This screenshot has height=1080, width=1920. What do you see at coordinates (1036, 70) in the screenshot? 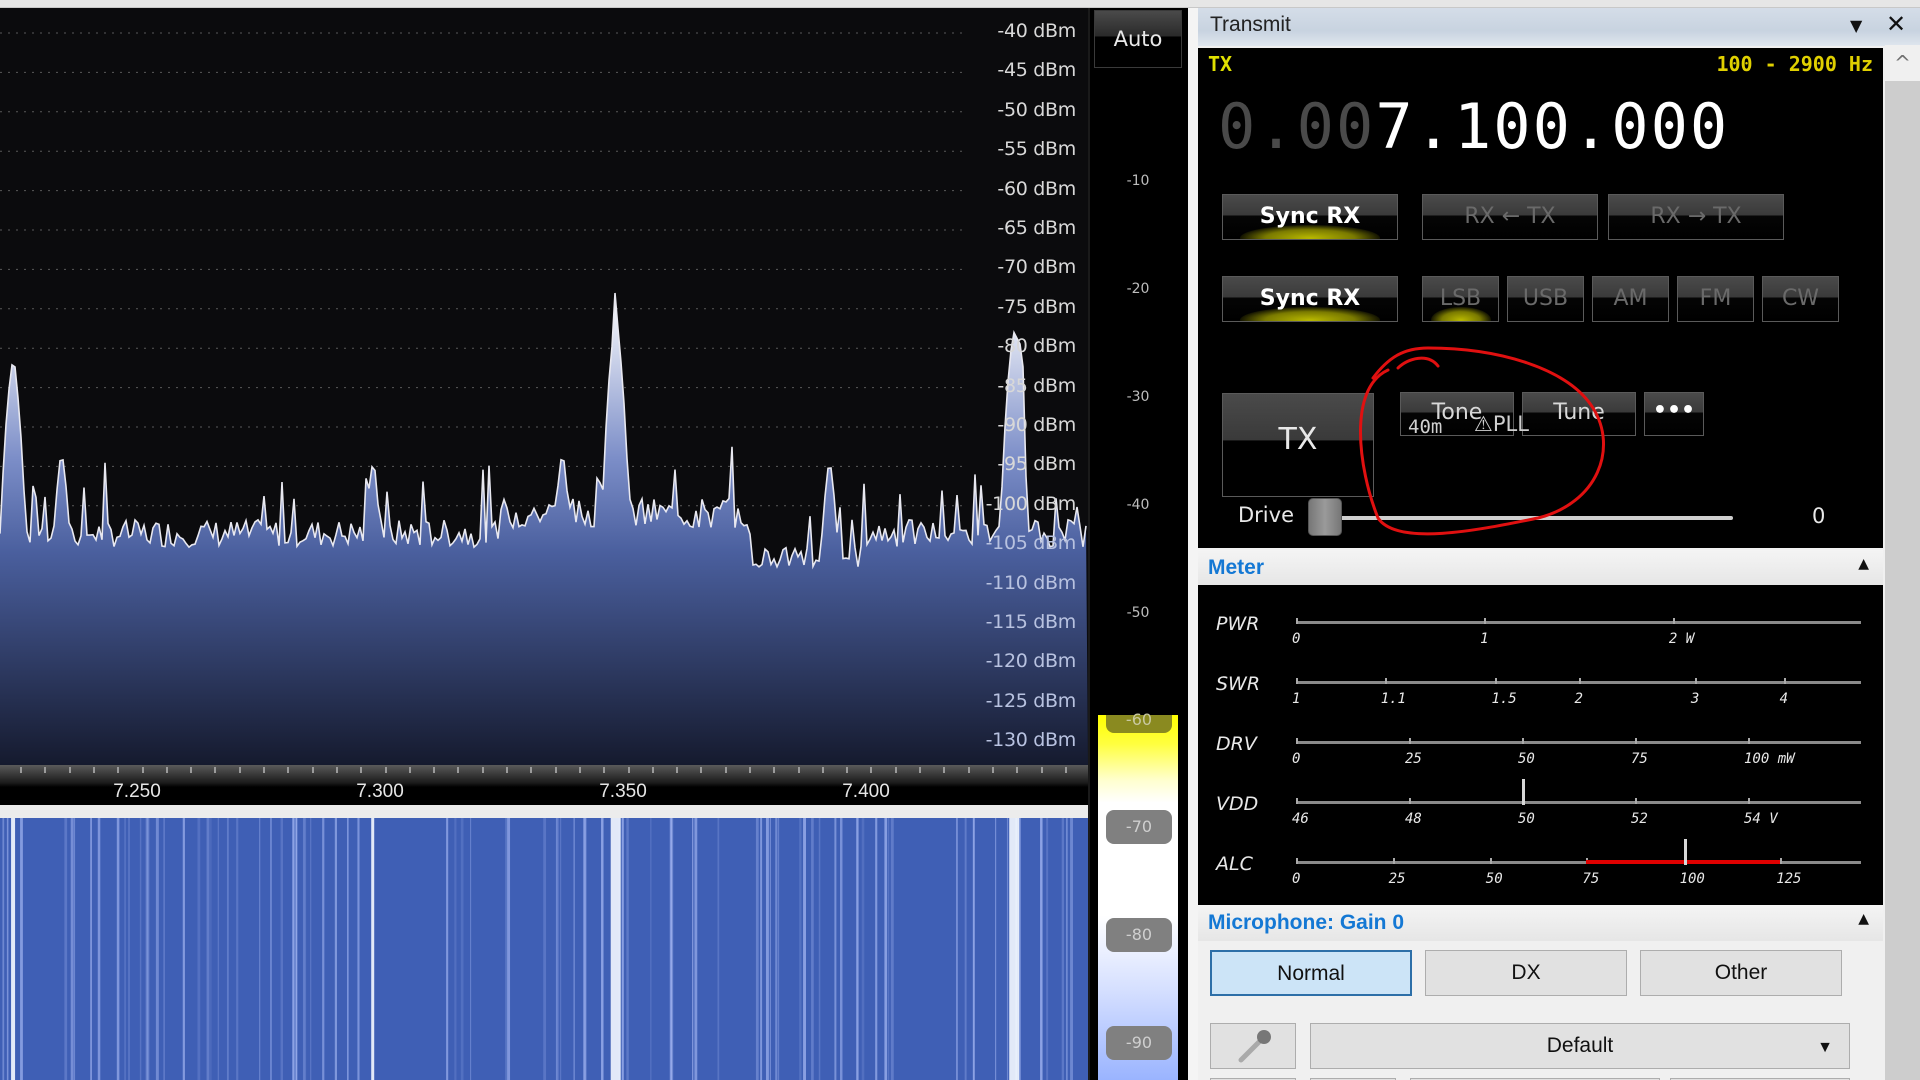
I see `dbm-label: -45 dBm` at bounding box center [1036, 70].